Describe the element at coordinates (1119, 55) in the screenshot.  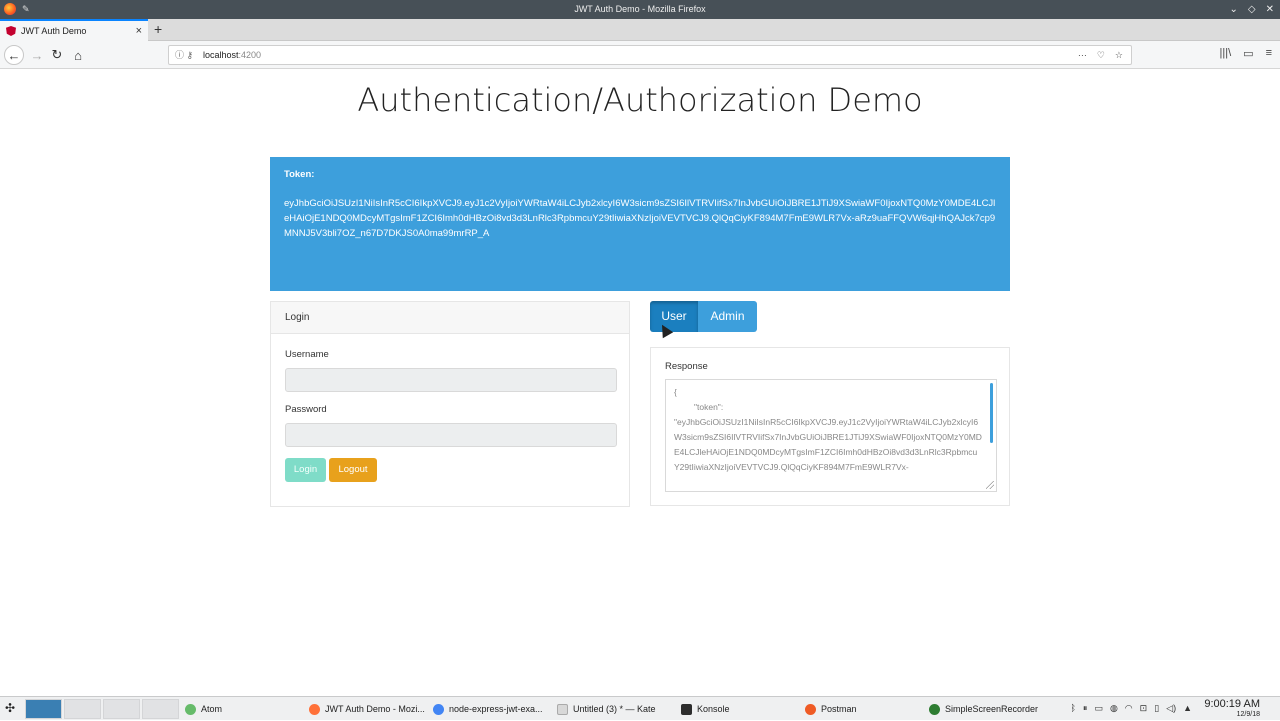
I see `bookmark-star-icon: ☆` at that location.